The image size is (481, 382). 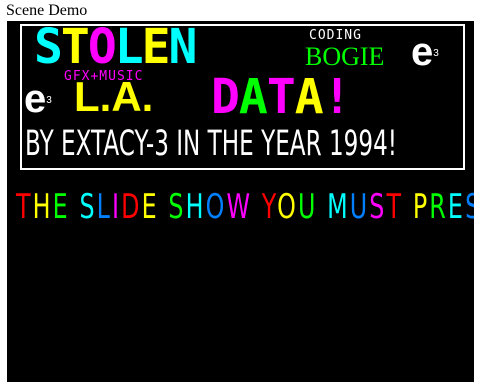 What do you see at coordinates (338, 207) in the screenshot?
I see `scroll-char: M` at bounding box center [338, 207].